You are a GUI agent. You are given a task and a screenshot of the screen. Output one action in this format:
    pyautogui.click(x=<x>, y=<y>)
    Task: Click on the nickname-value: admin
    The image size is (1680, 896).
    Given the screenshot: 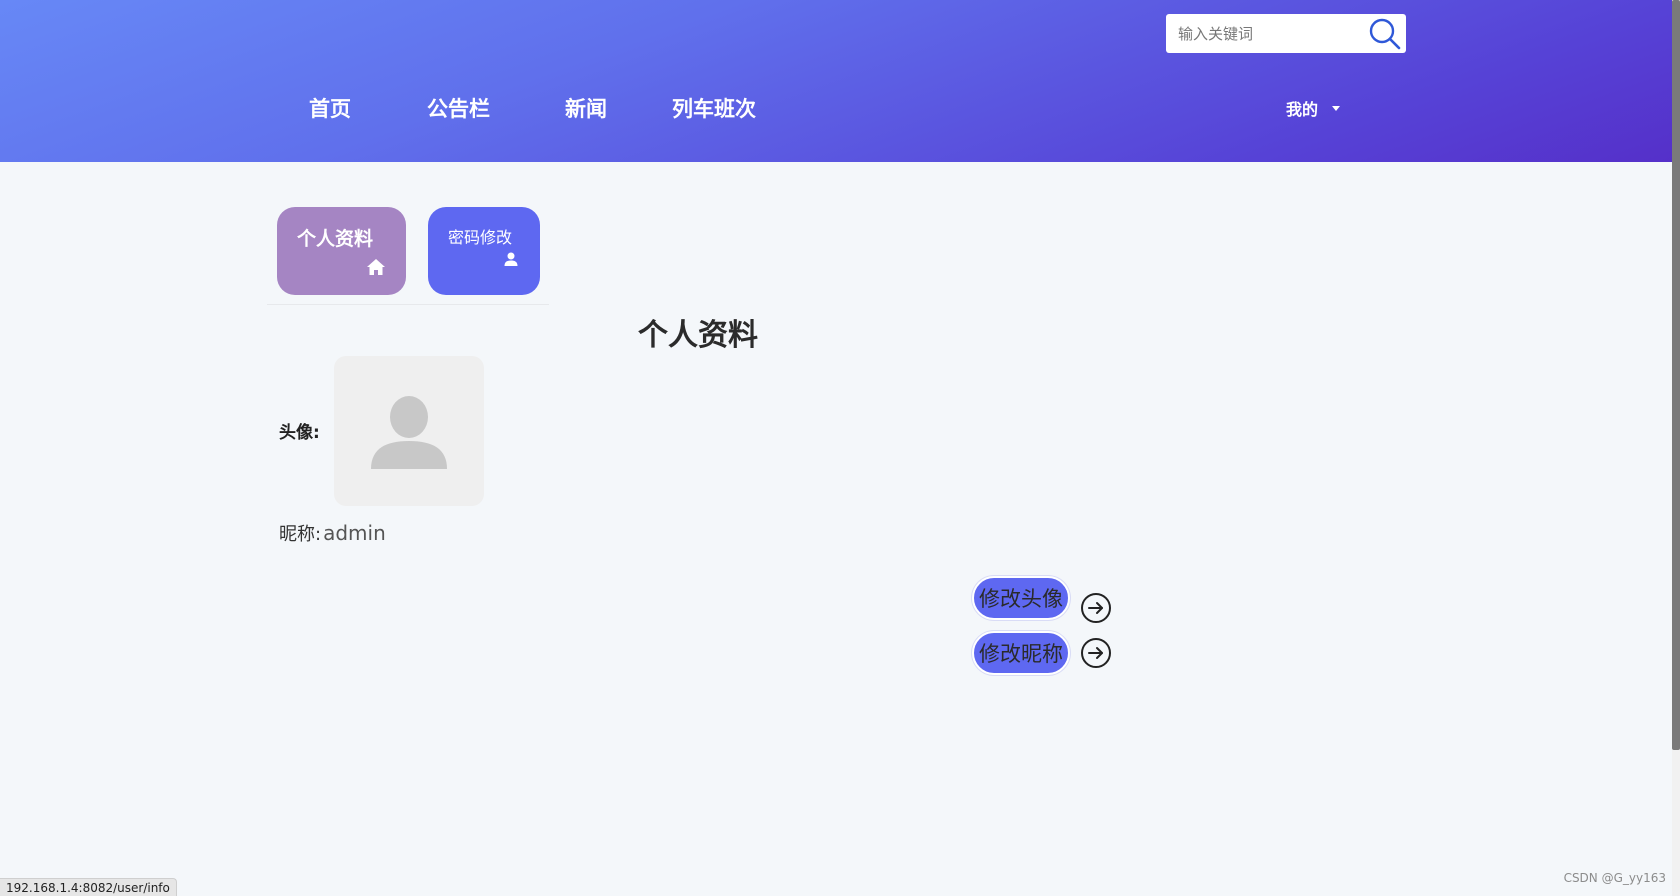 What is the action you would take?
    pyautogui.click(x=354, y=533)
    